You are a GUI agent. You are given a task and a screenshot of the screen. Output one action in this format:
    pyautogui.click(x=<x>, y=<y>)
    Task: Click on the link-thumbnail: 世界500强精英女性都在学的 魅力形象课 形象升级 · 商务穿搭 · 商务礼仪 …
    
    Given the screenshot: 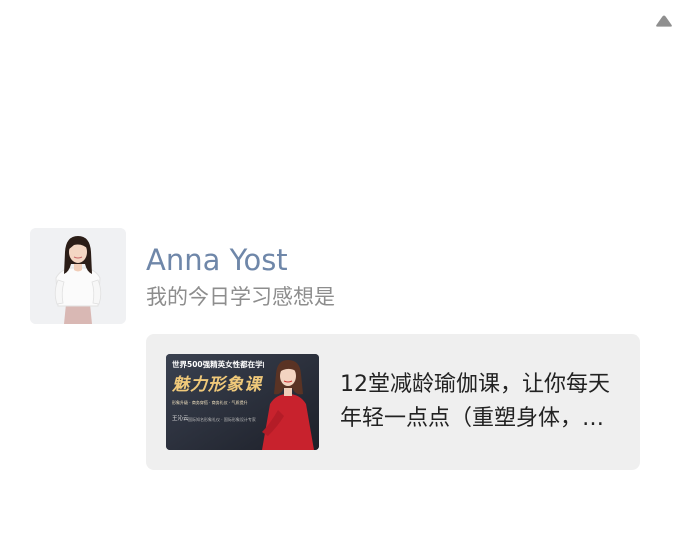 What is the action you would take?
    pyautogui.click(x=242, y=402)
    